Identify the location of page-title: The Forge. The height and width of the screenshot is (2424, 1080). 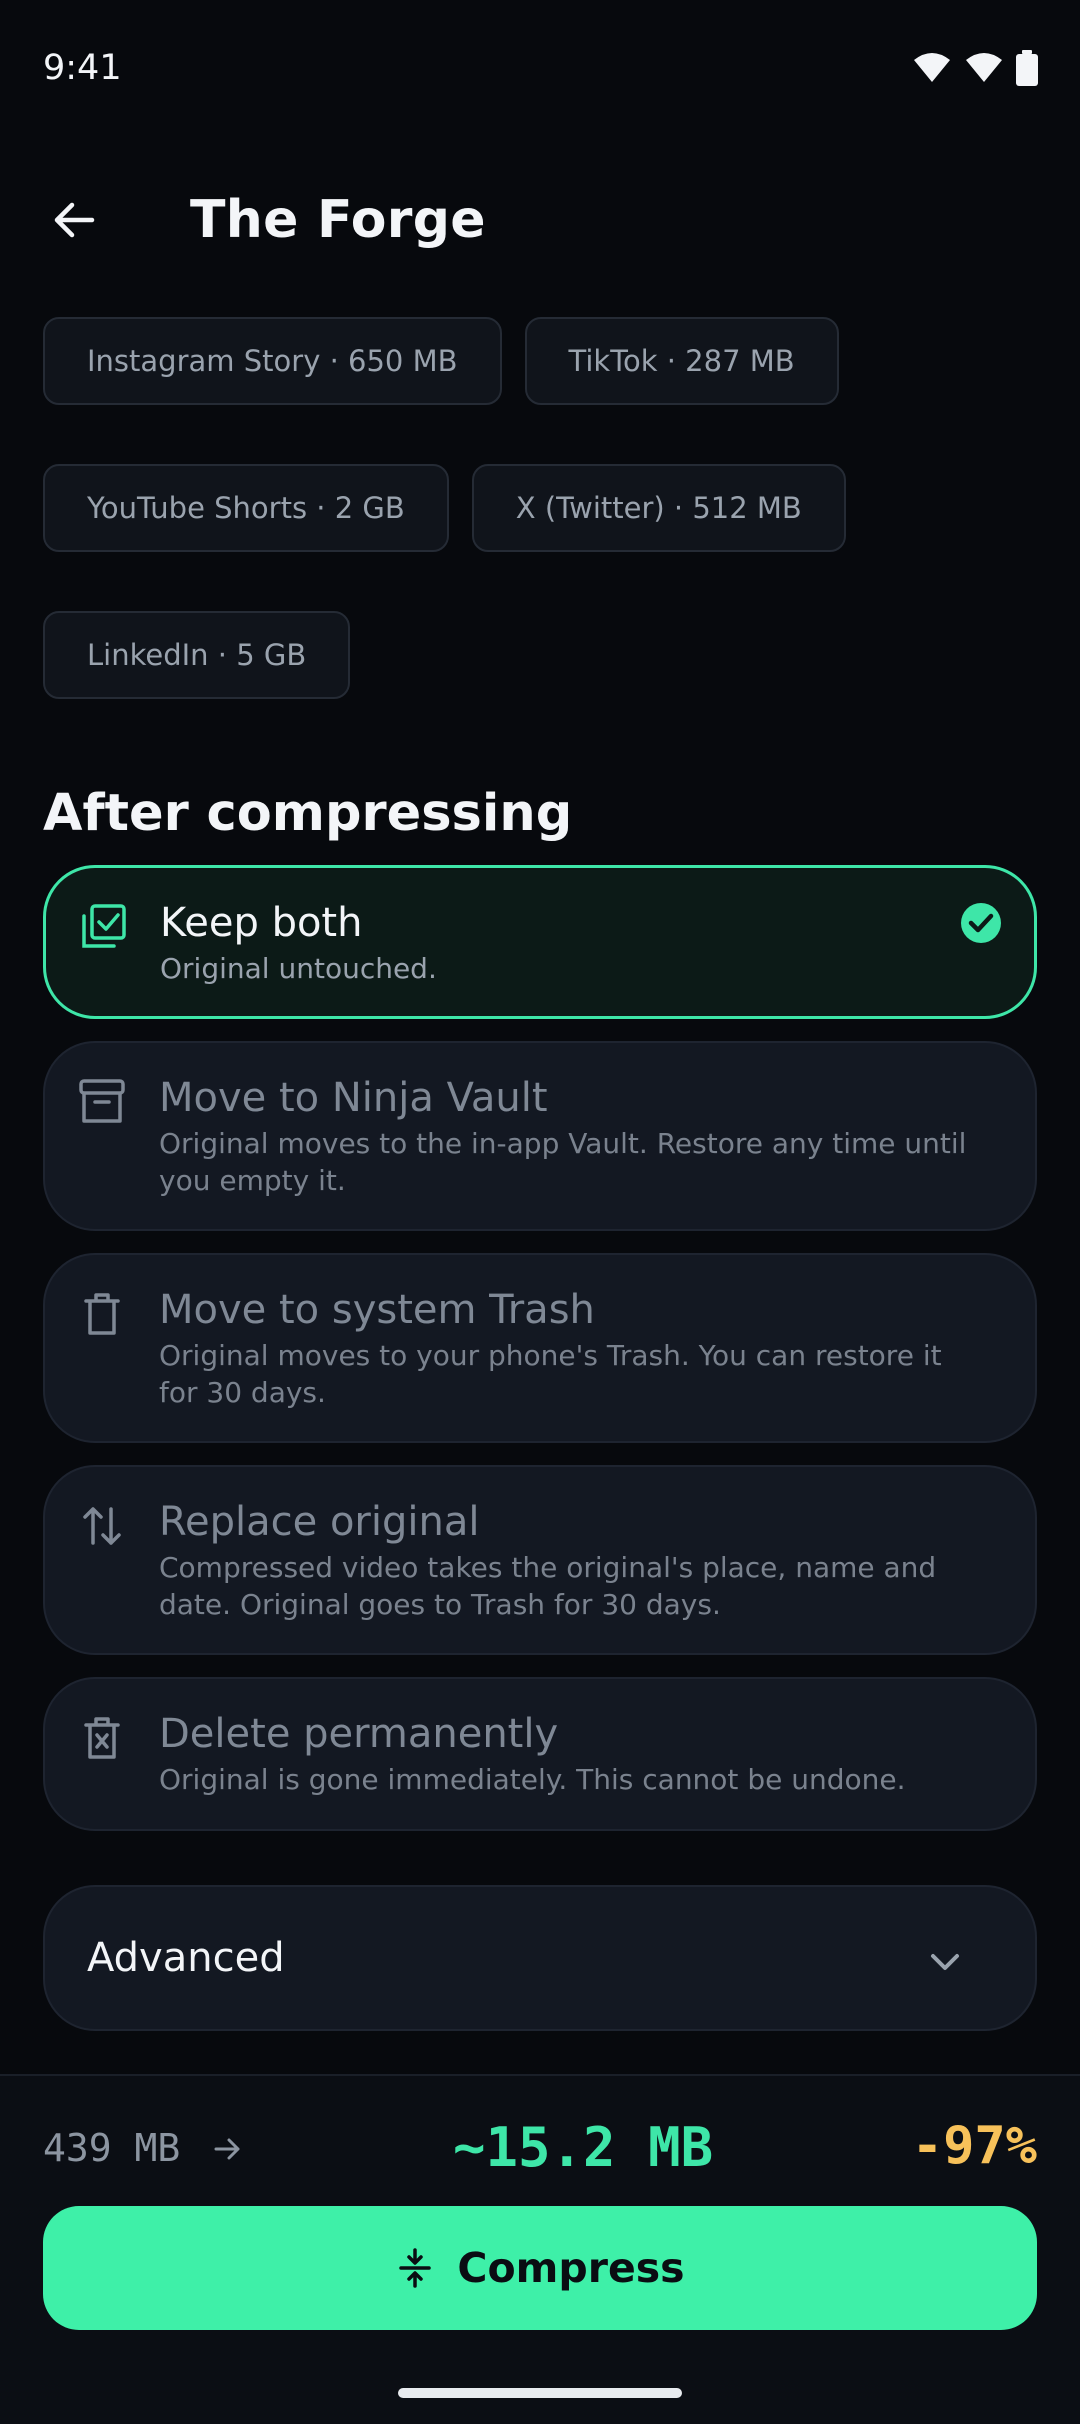
(338, 220).